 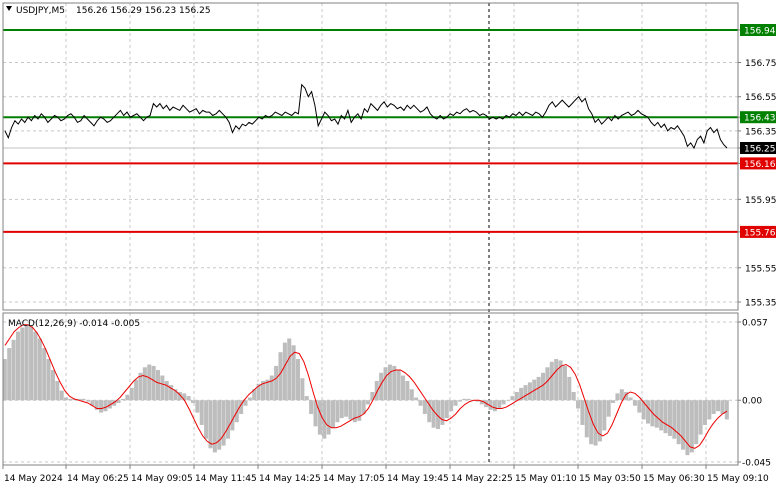 I want to click on macd-axis: 0.057 0.00 -0.045, so click(x=754, y=394).